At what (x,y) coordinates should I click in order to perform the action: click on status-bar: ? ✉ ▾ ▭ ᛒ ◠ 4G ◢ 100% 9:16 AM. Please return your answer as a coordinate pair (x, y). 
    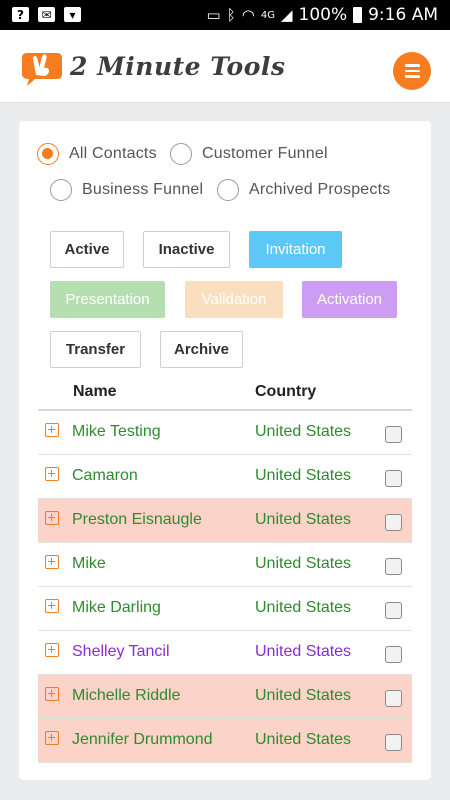
    Looking at the image, I should click on (225, 15).